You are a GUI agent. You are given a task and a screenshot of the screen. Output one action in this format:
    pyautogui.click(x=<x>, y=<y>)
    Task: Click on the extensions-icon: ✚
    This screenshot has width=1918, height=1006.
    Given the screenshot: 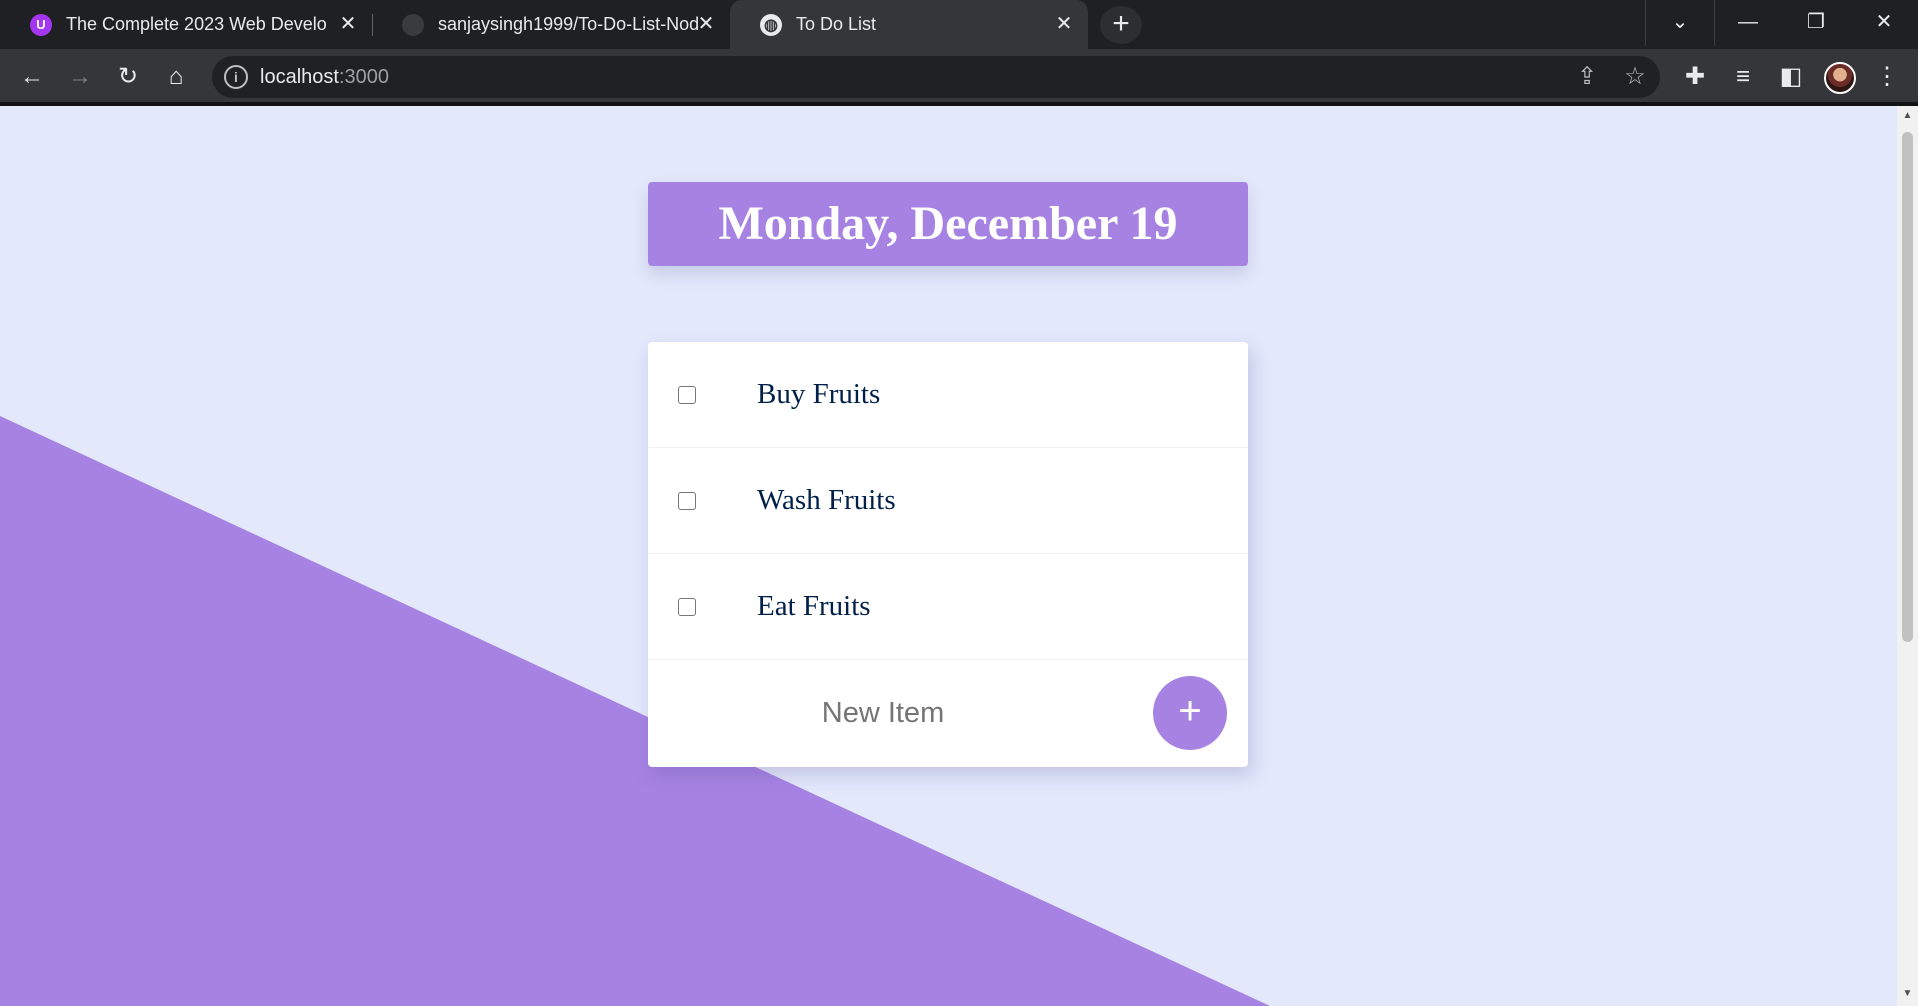 What is the action you would take?
    pyautogui.click(x=1695, y=77)
    